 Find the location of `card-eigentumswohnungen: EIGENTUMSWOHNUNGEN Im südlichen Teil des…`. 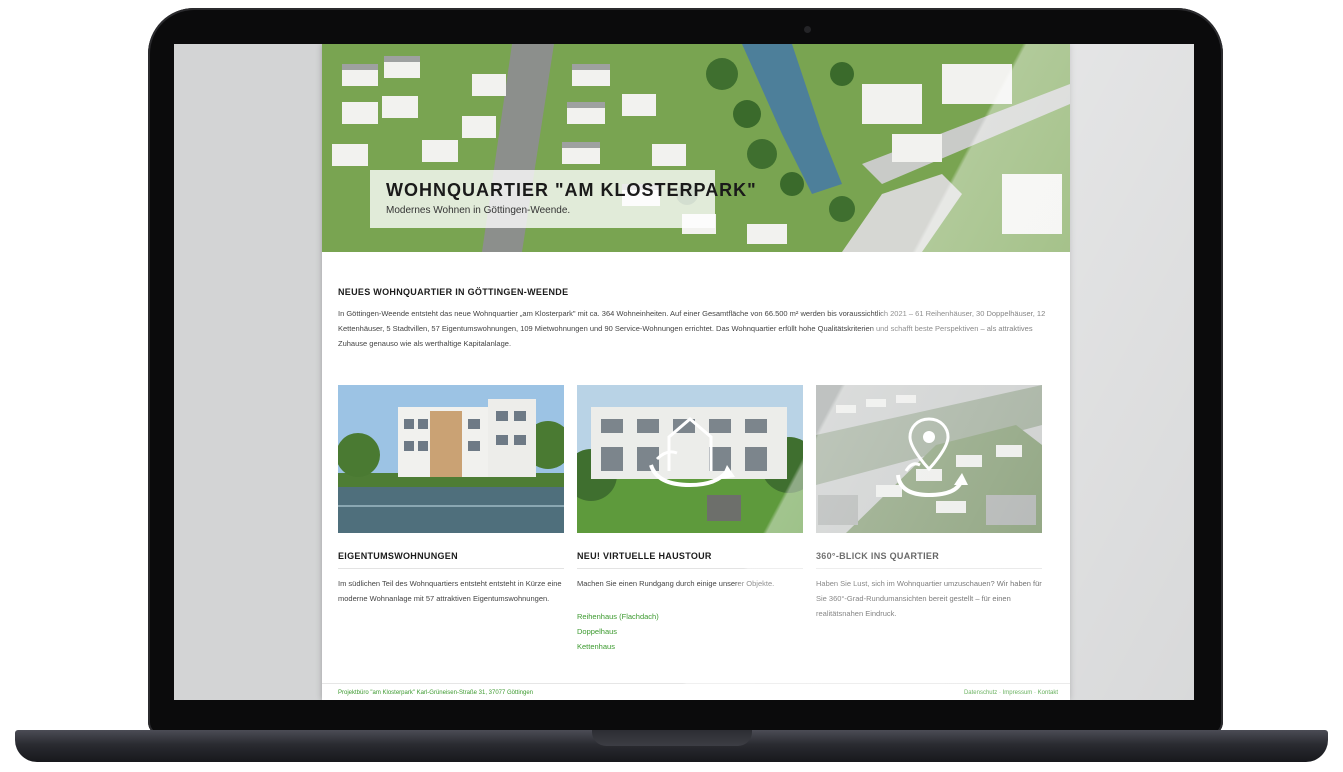

card-eigentumswohnungen: EIGENTUMSWOHNUNGEN Im südlichen Teil des… is located at coordinates (451, 494).